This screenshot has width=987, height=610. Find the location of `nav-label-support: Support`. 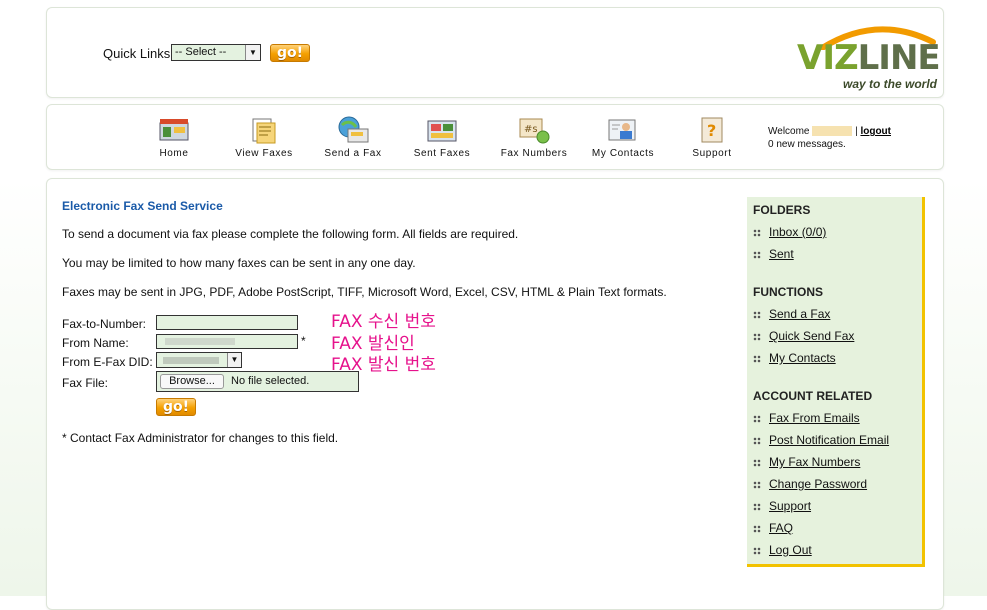

nav-label-support: Support is located at coordinates (712, 153).